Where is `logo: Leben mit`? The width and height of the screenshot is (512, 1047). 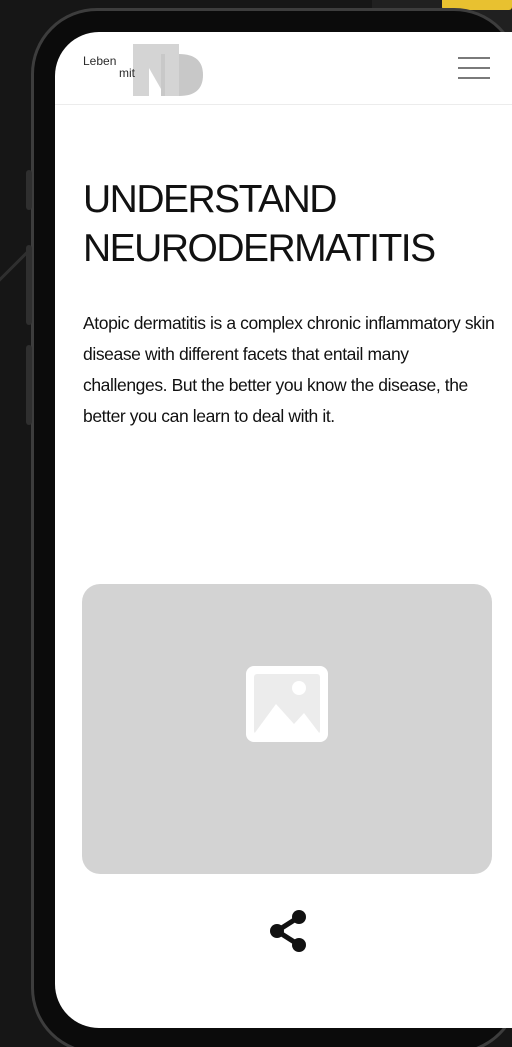
logo: Leben mit is located at coordinates (148, 70).